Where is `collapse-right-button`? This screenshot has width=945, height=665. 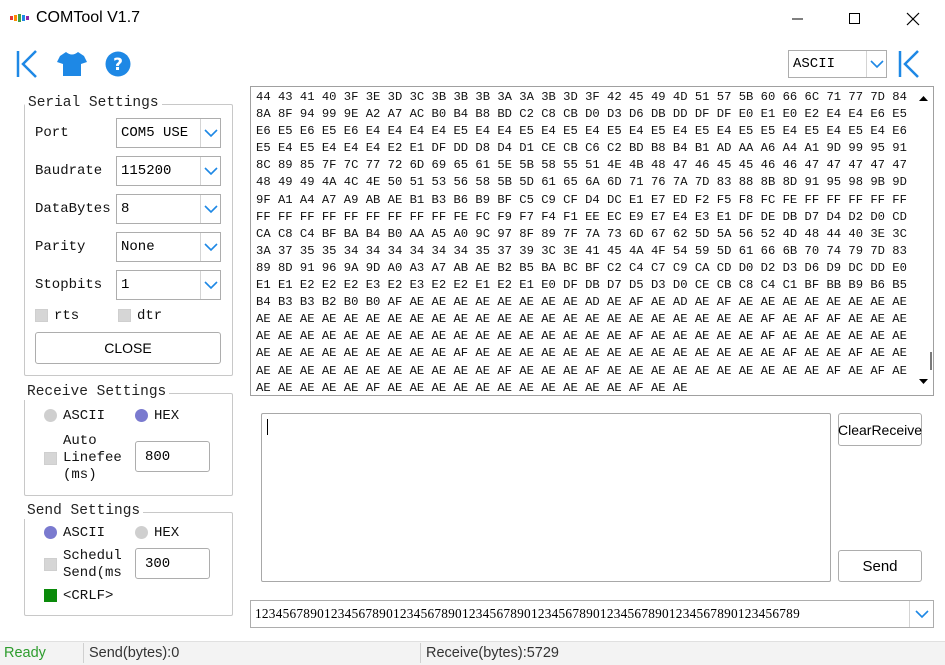 collapse-right-button is located at coordinates (909, 64).